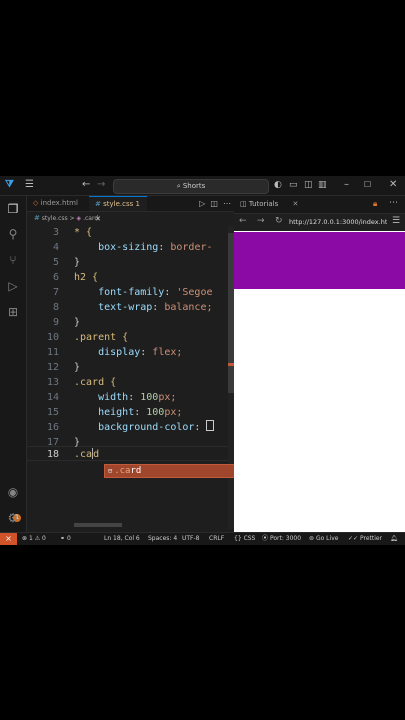 Image resolution: width=405 pixels, height=720 pixels. I want to click on command-center-search: ⌕ Shorts, so click(191, 186).